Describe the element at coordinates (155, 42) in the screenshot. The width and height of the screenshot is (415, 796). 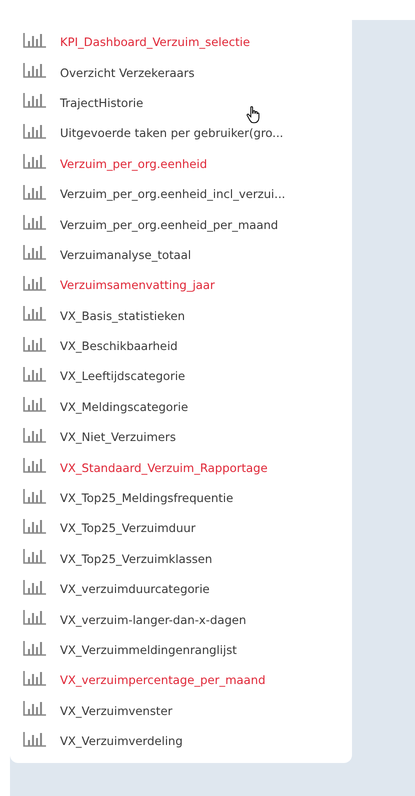
I see `report-link: KPI_Dashboard_Verzuim_selectie` at that location.